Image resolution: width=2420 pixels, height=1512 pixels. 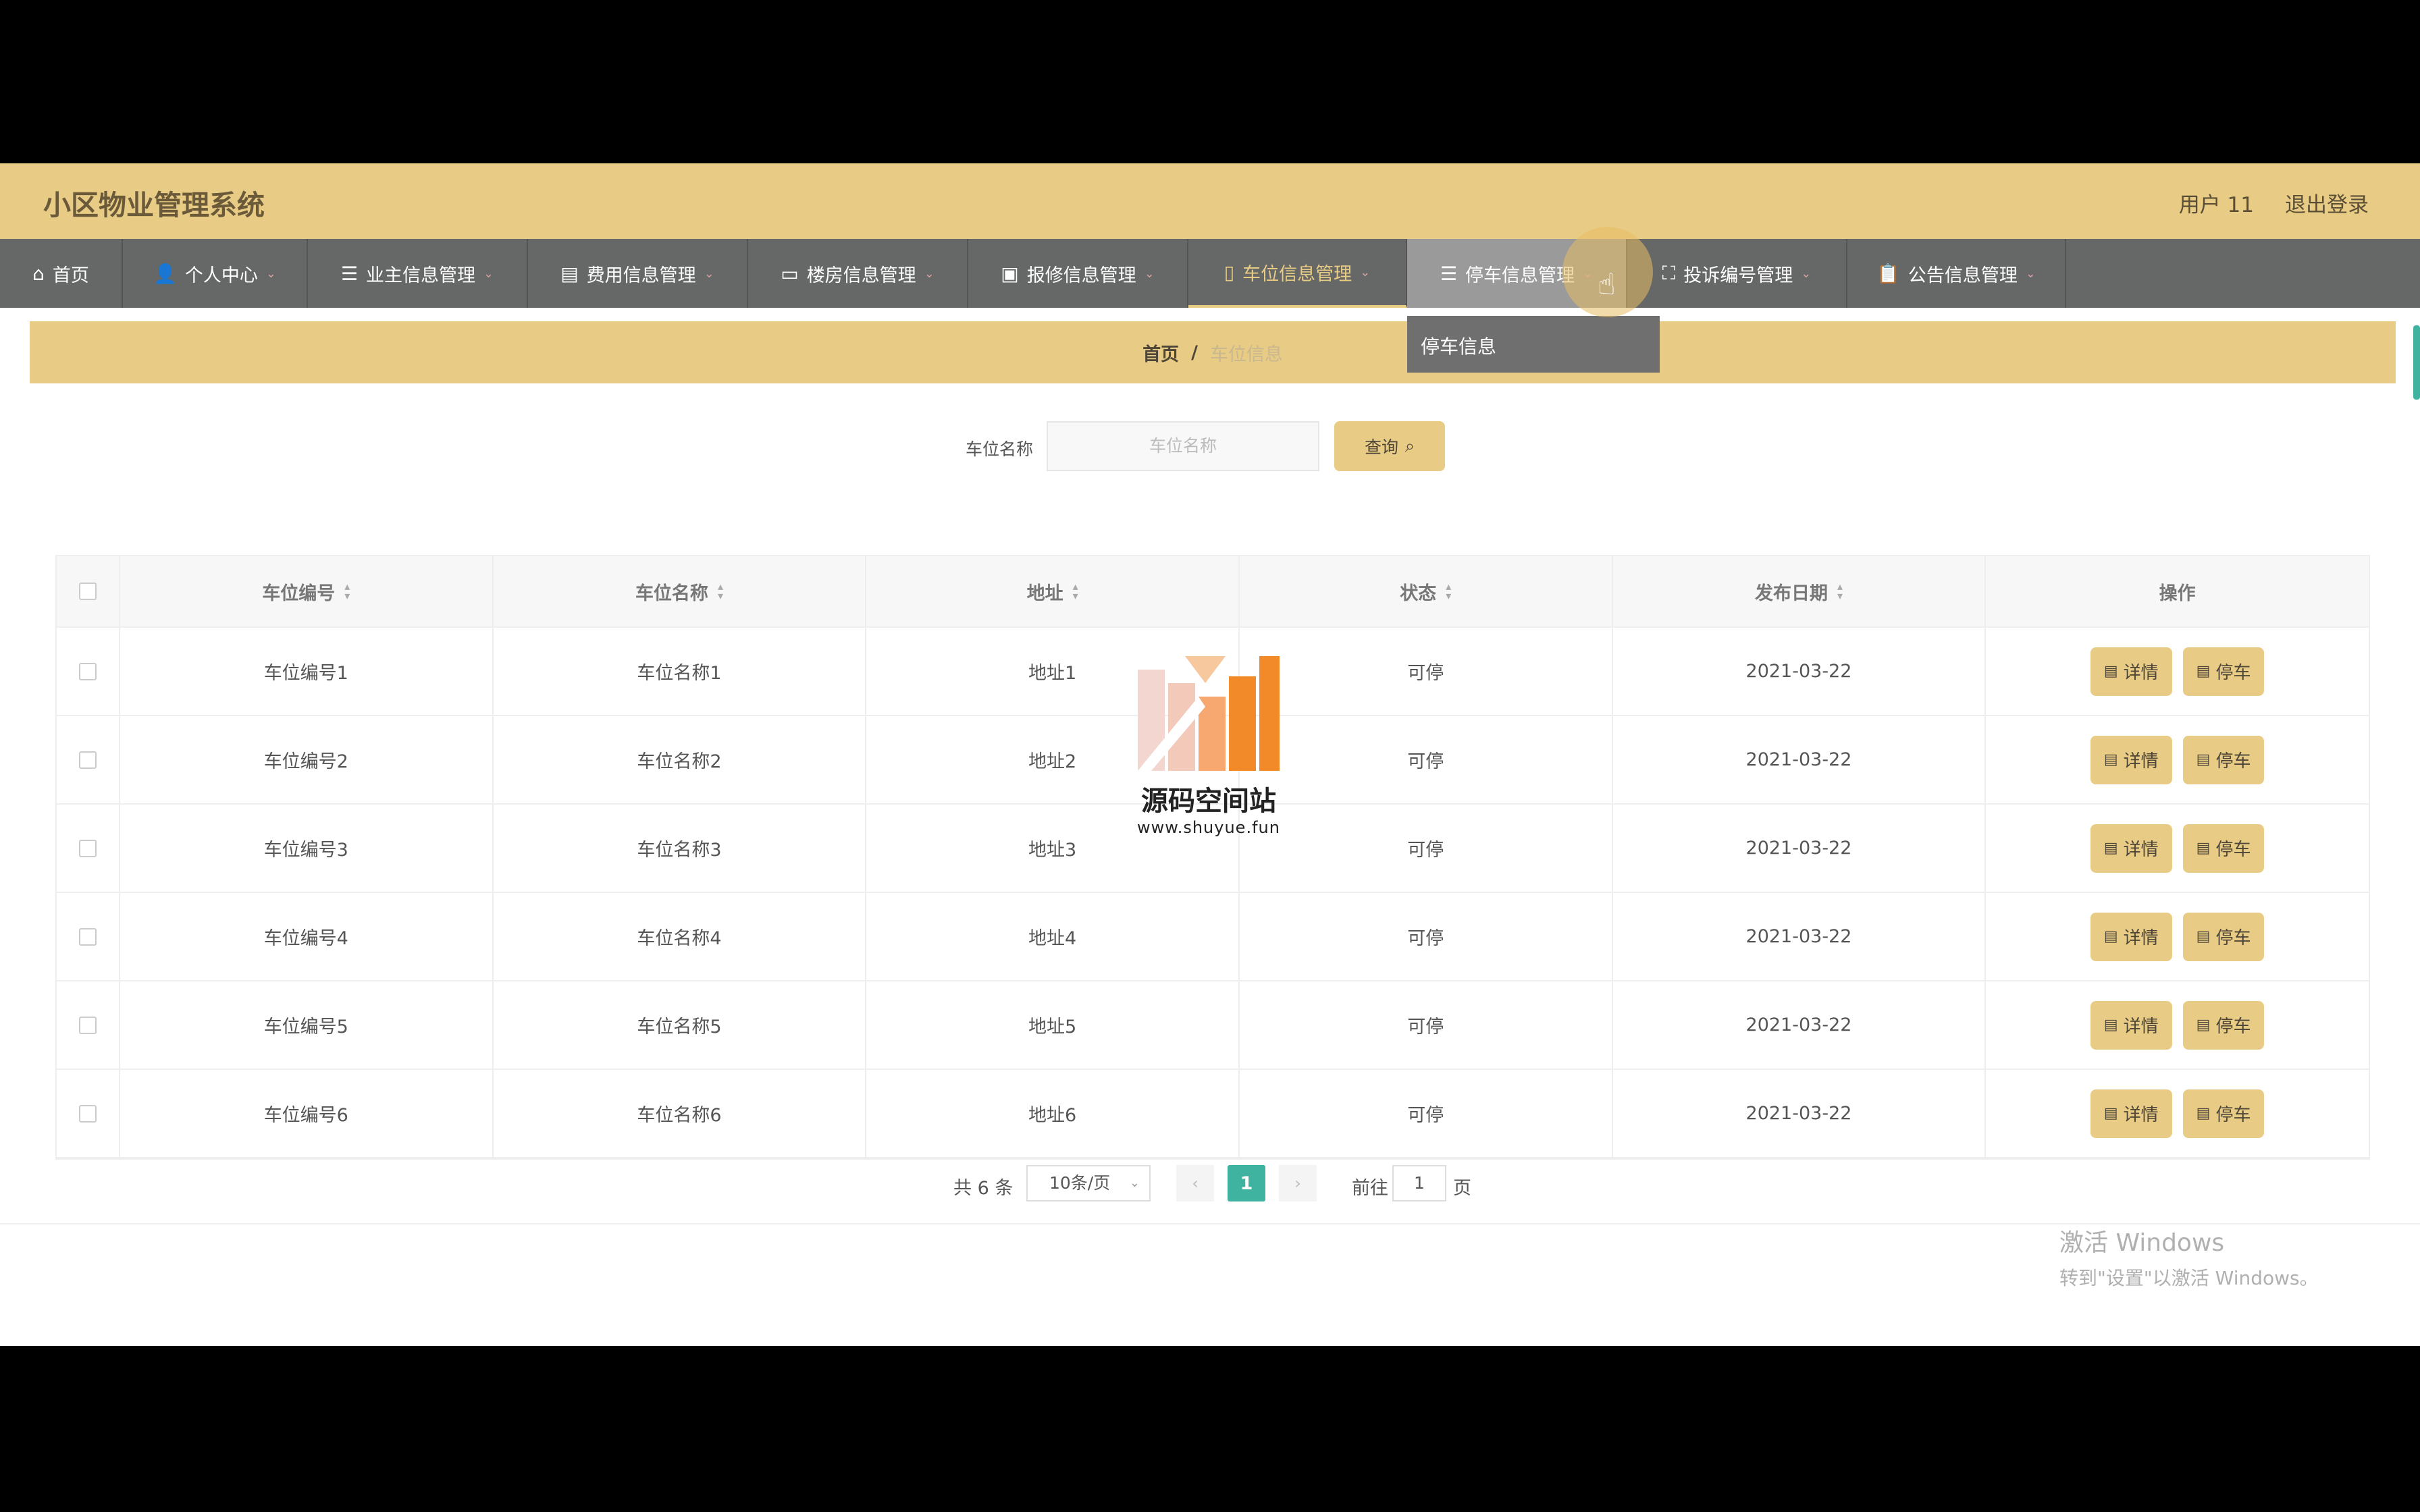 What do you see at coordinates (680, 591) in the screenshot?
I see `column-header: 车位名称 ▴ ▾` at bounding box center [680, 591].